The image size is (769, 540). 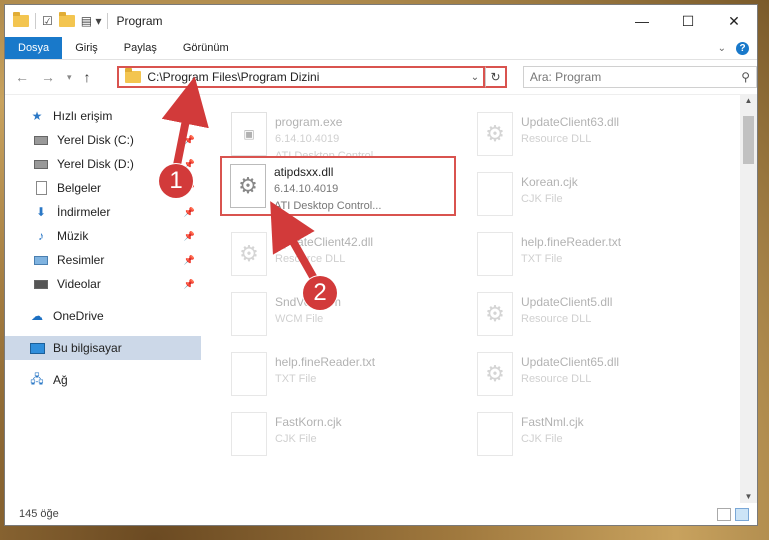 I want to click on step-1-badge: 1, so click(x=176, y=181).